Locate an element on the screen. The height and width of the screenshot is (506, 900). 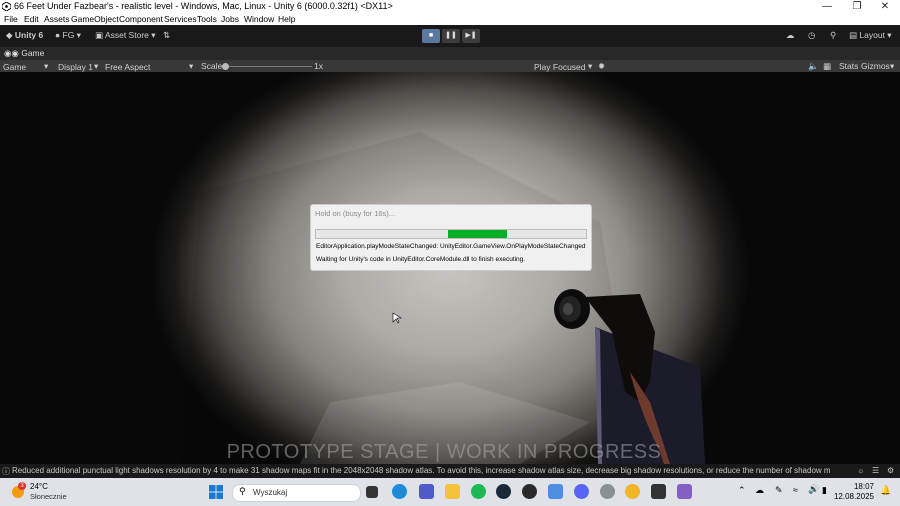
weather-label: Słonecznie is located at coordinates (48, 496).